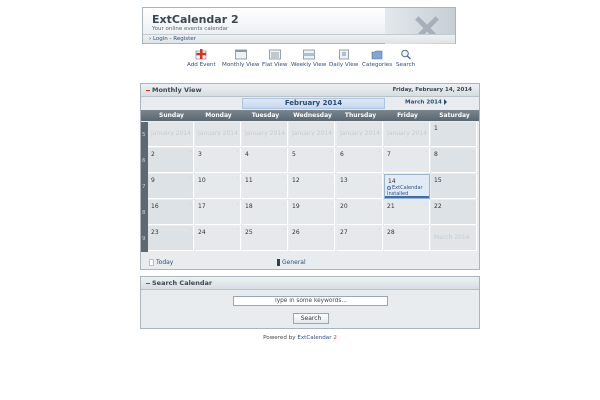  I want to click on weekly-view-button: Weekly View, so click(308, 58).